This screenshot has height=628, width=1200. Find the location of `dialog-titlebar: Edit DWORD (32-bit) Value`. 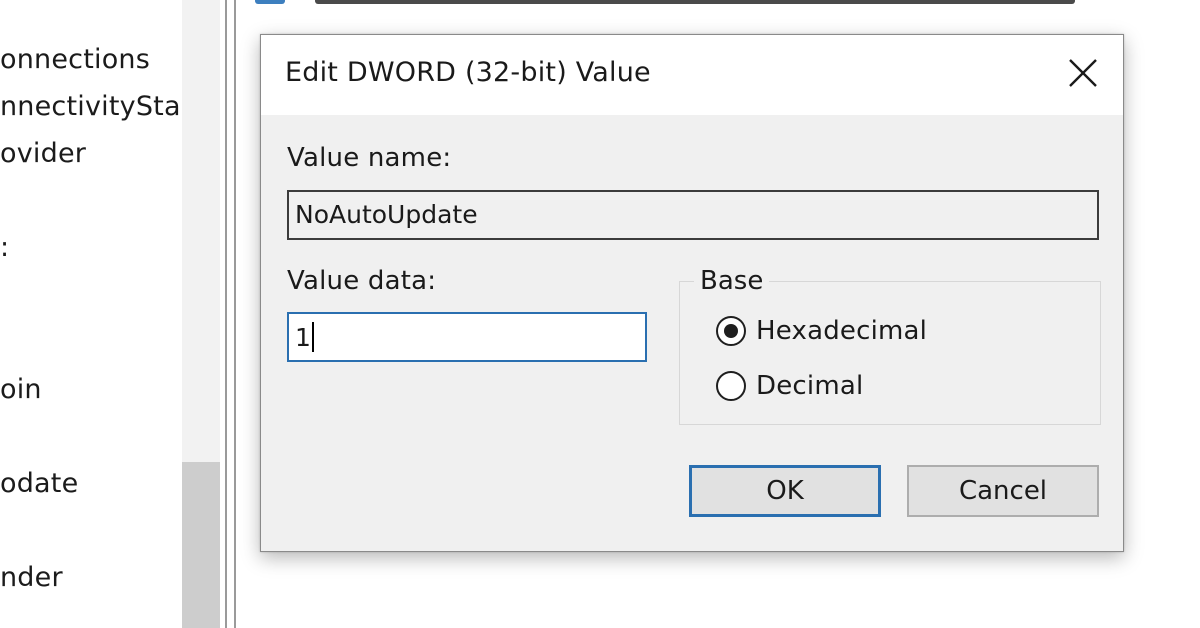

dialog-titlebar: Edit DWORD (32-bit) Value is located at coordinates (692, 75).